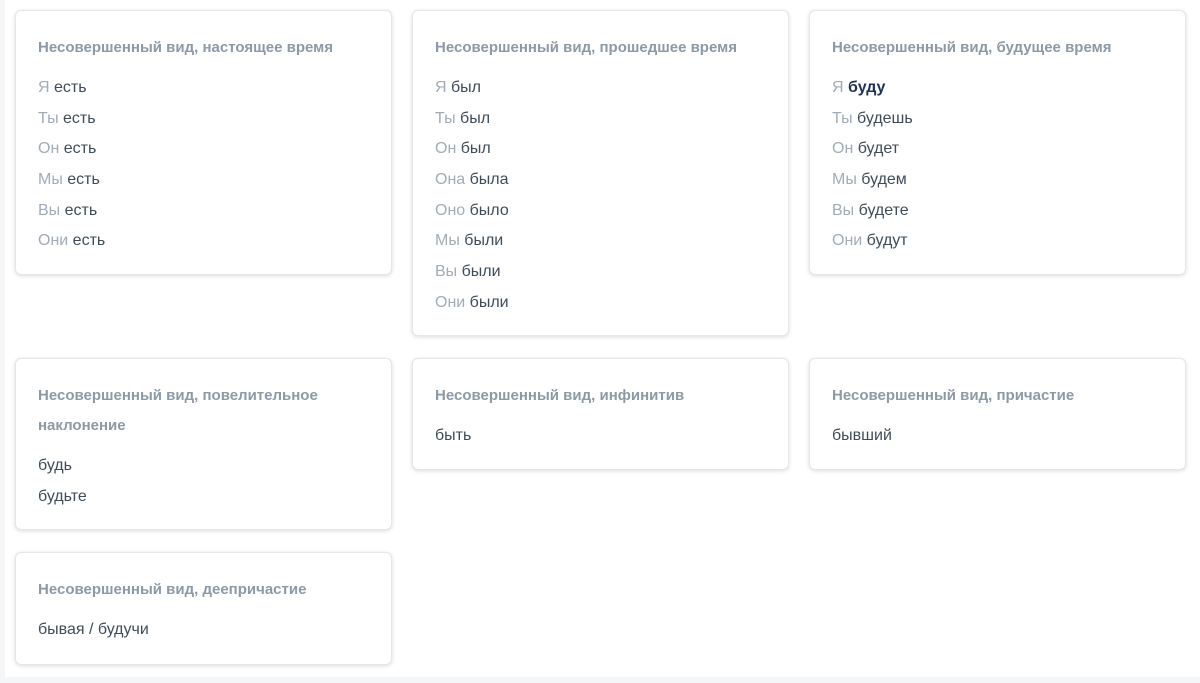 The image size is (1200, 683). Describe the element at coordinates (867, 87) in the screenshot. I see `verb-form-highlighted: буду` at that location.